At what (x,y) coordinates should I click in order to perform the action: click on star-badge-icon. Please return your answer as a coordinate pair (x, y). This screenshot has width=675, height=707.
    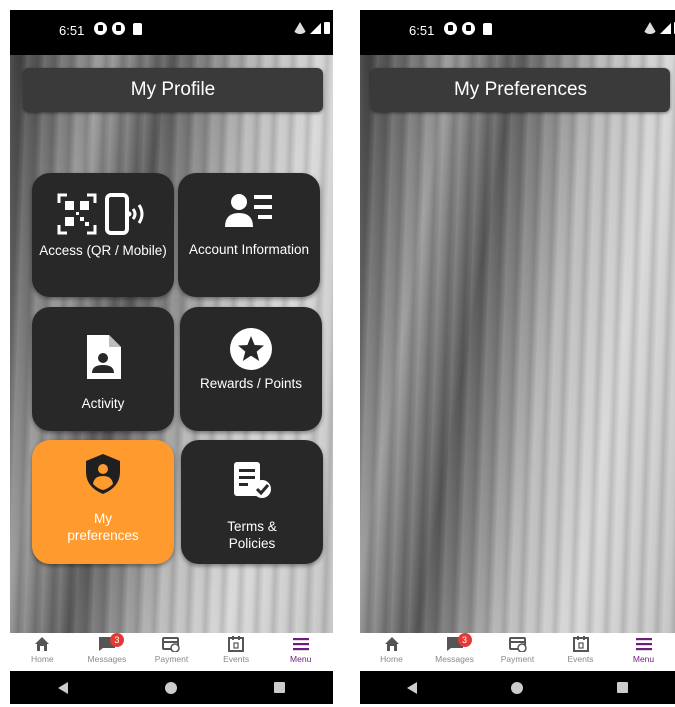
    Looking at the image, I should click on (251, 349).